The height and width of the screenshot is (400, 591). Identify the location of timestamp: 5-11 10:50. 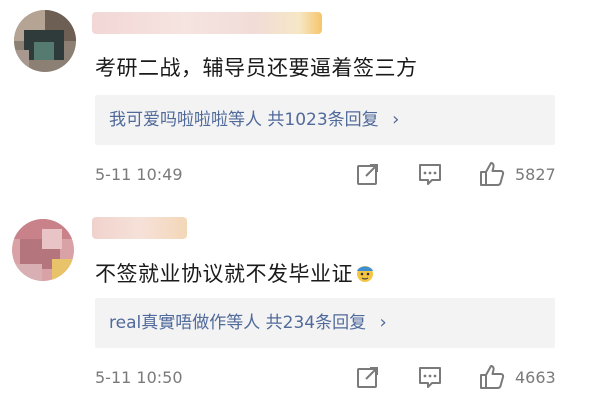
(139, 377).